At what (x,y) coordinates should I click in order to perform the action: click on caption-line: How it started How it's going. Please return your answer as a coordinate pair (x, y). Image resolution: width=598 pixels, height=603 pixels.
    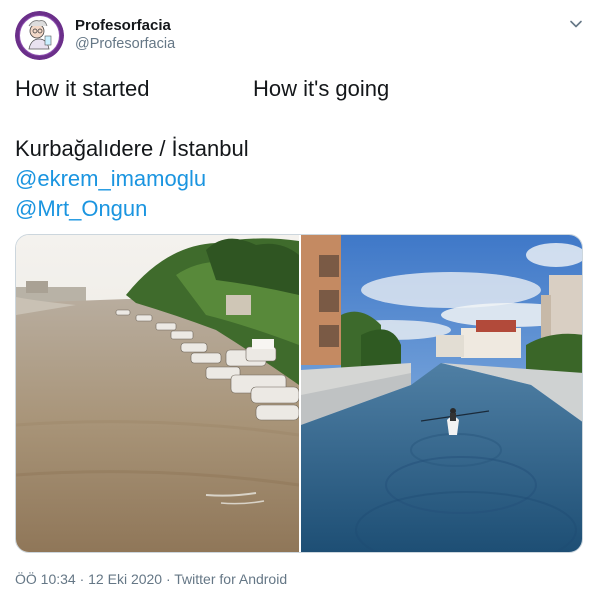
    Looking at the image, I should click on (300, 89).